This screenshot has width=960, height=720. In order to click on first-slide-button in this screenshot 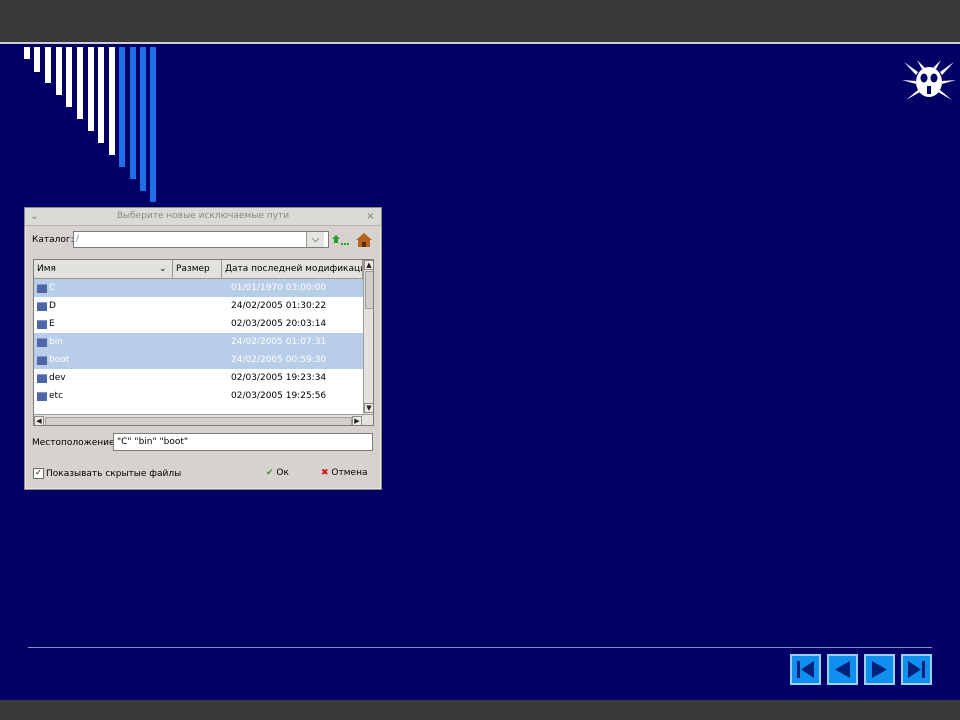, I will do `click(805, 669)`.